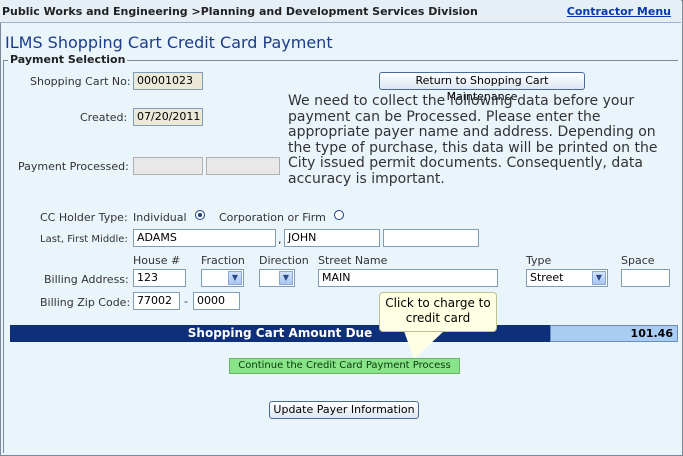 The height and width of the screenshot is (456, 683). I want to click on direction-select: ▼, so click(277, 278).